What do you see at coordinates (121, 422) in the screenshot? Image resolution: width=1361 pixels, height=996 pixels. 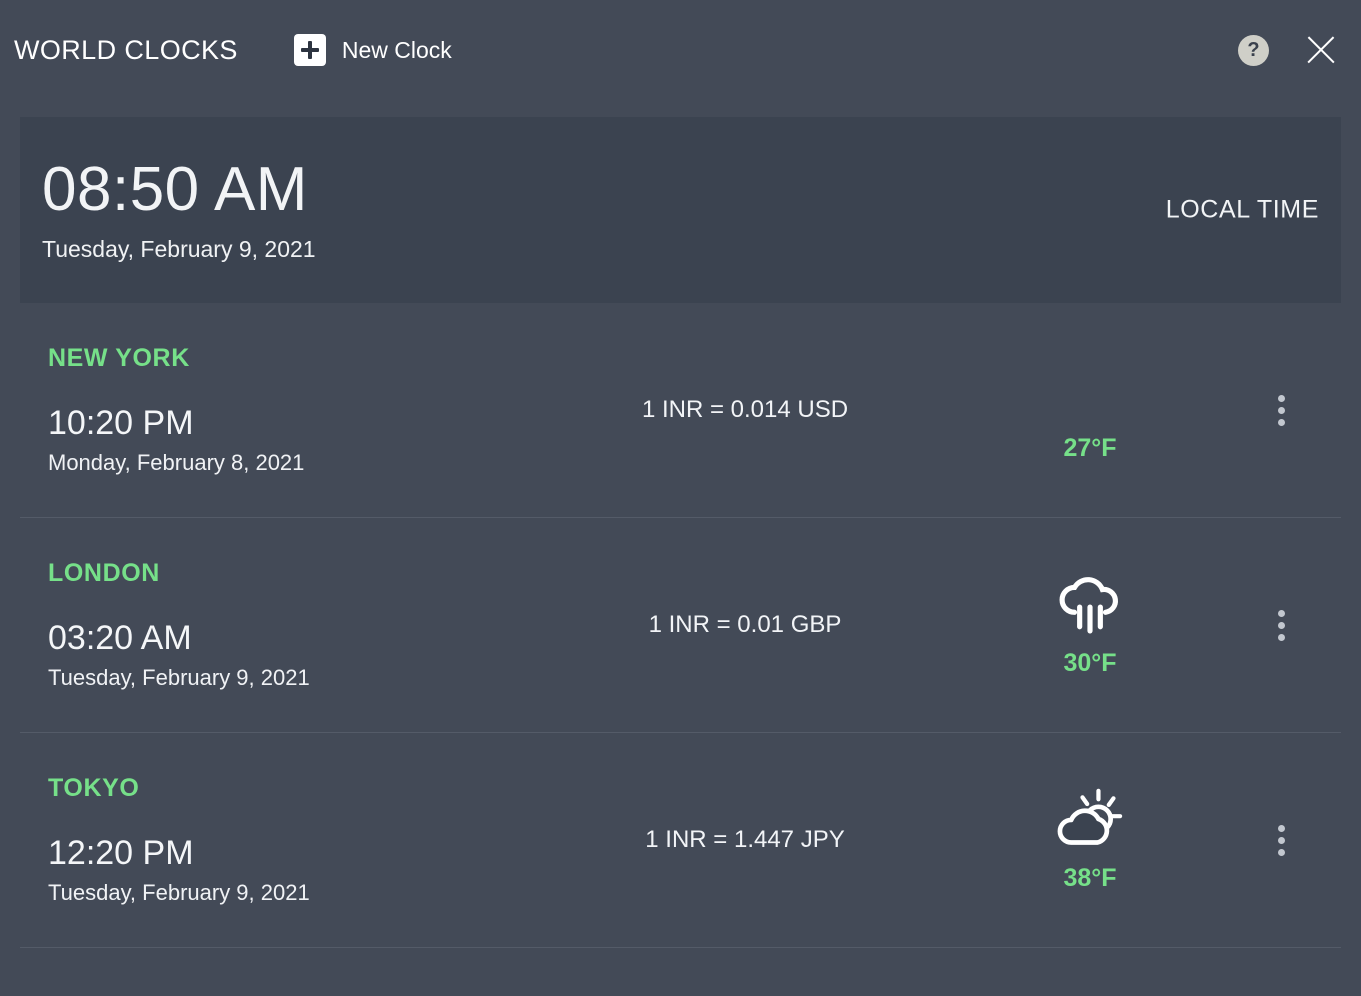 I see `city-time: 10:20 PM` at bounding box center [121, 422].